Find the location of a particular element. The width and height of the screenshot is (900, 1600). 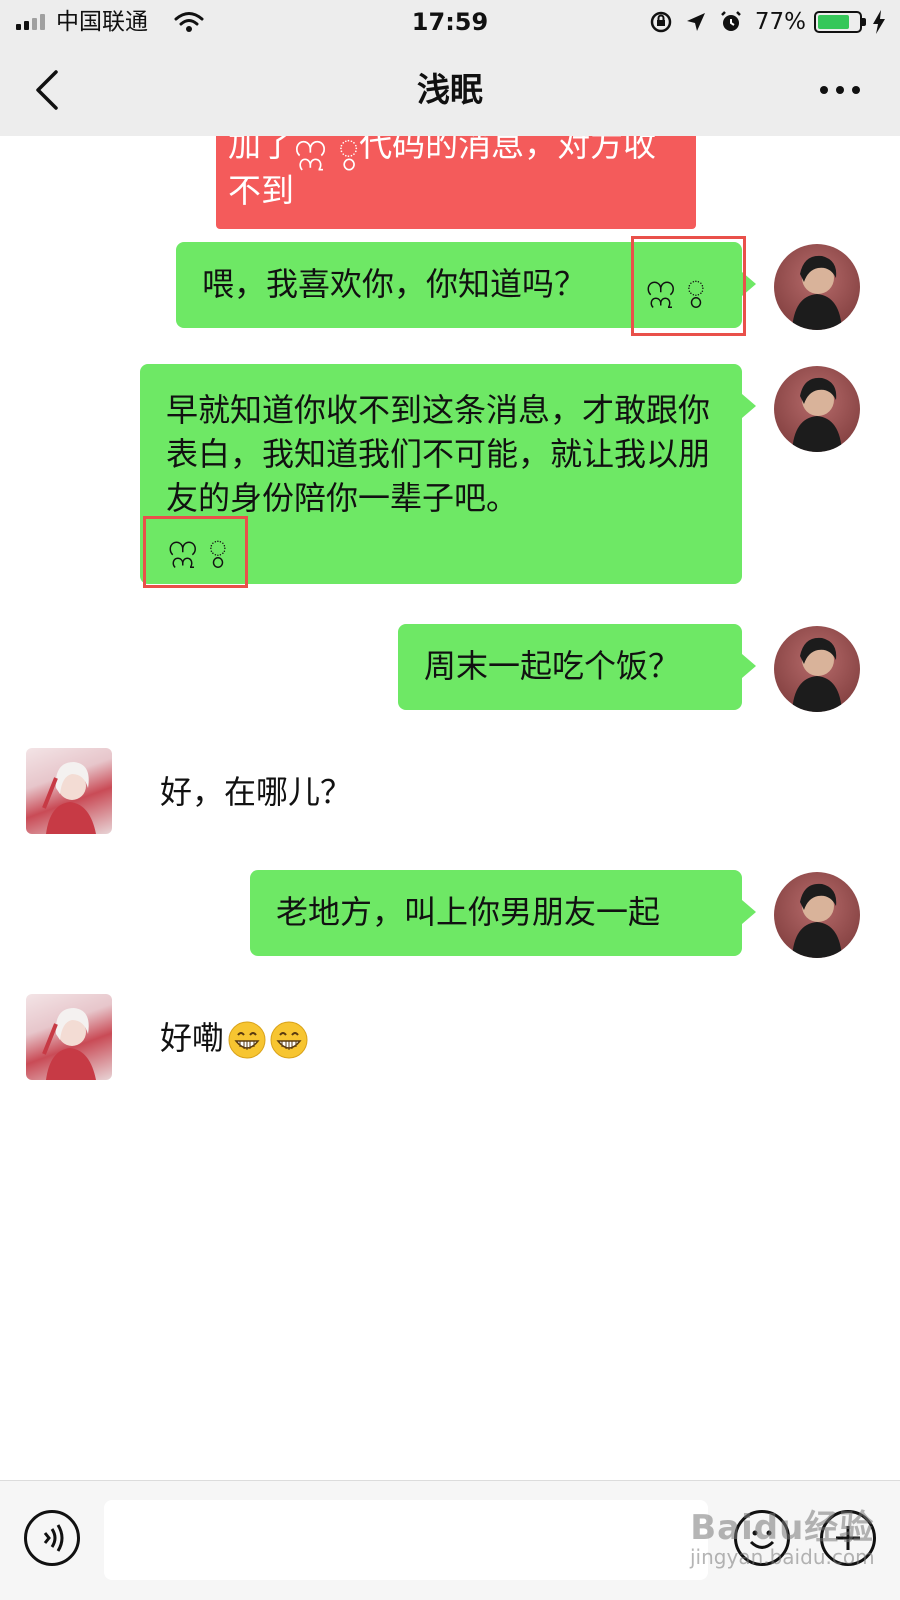

message-text-5: 老地方，叫上你男朋友一起 is located at coordinates (468, 912).